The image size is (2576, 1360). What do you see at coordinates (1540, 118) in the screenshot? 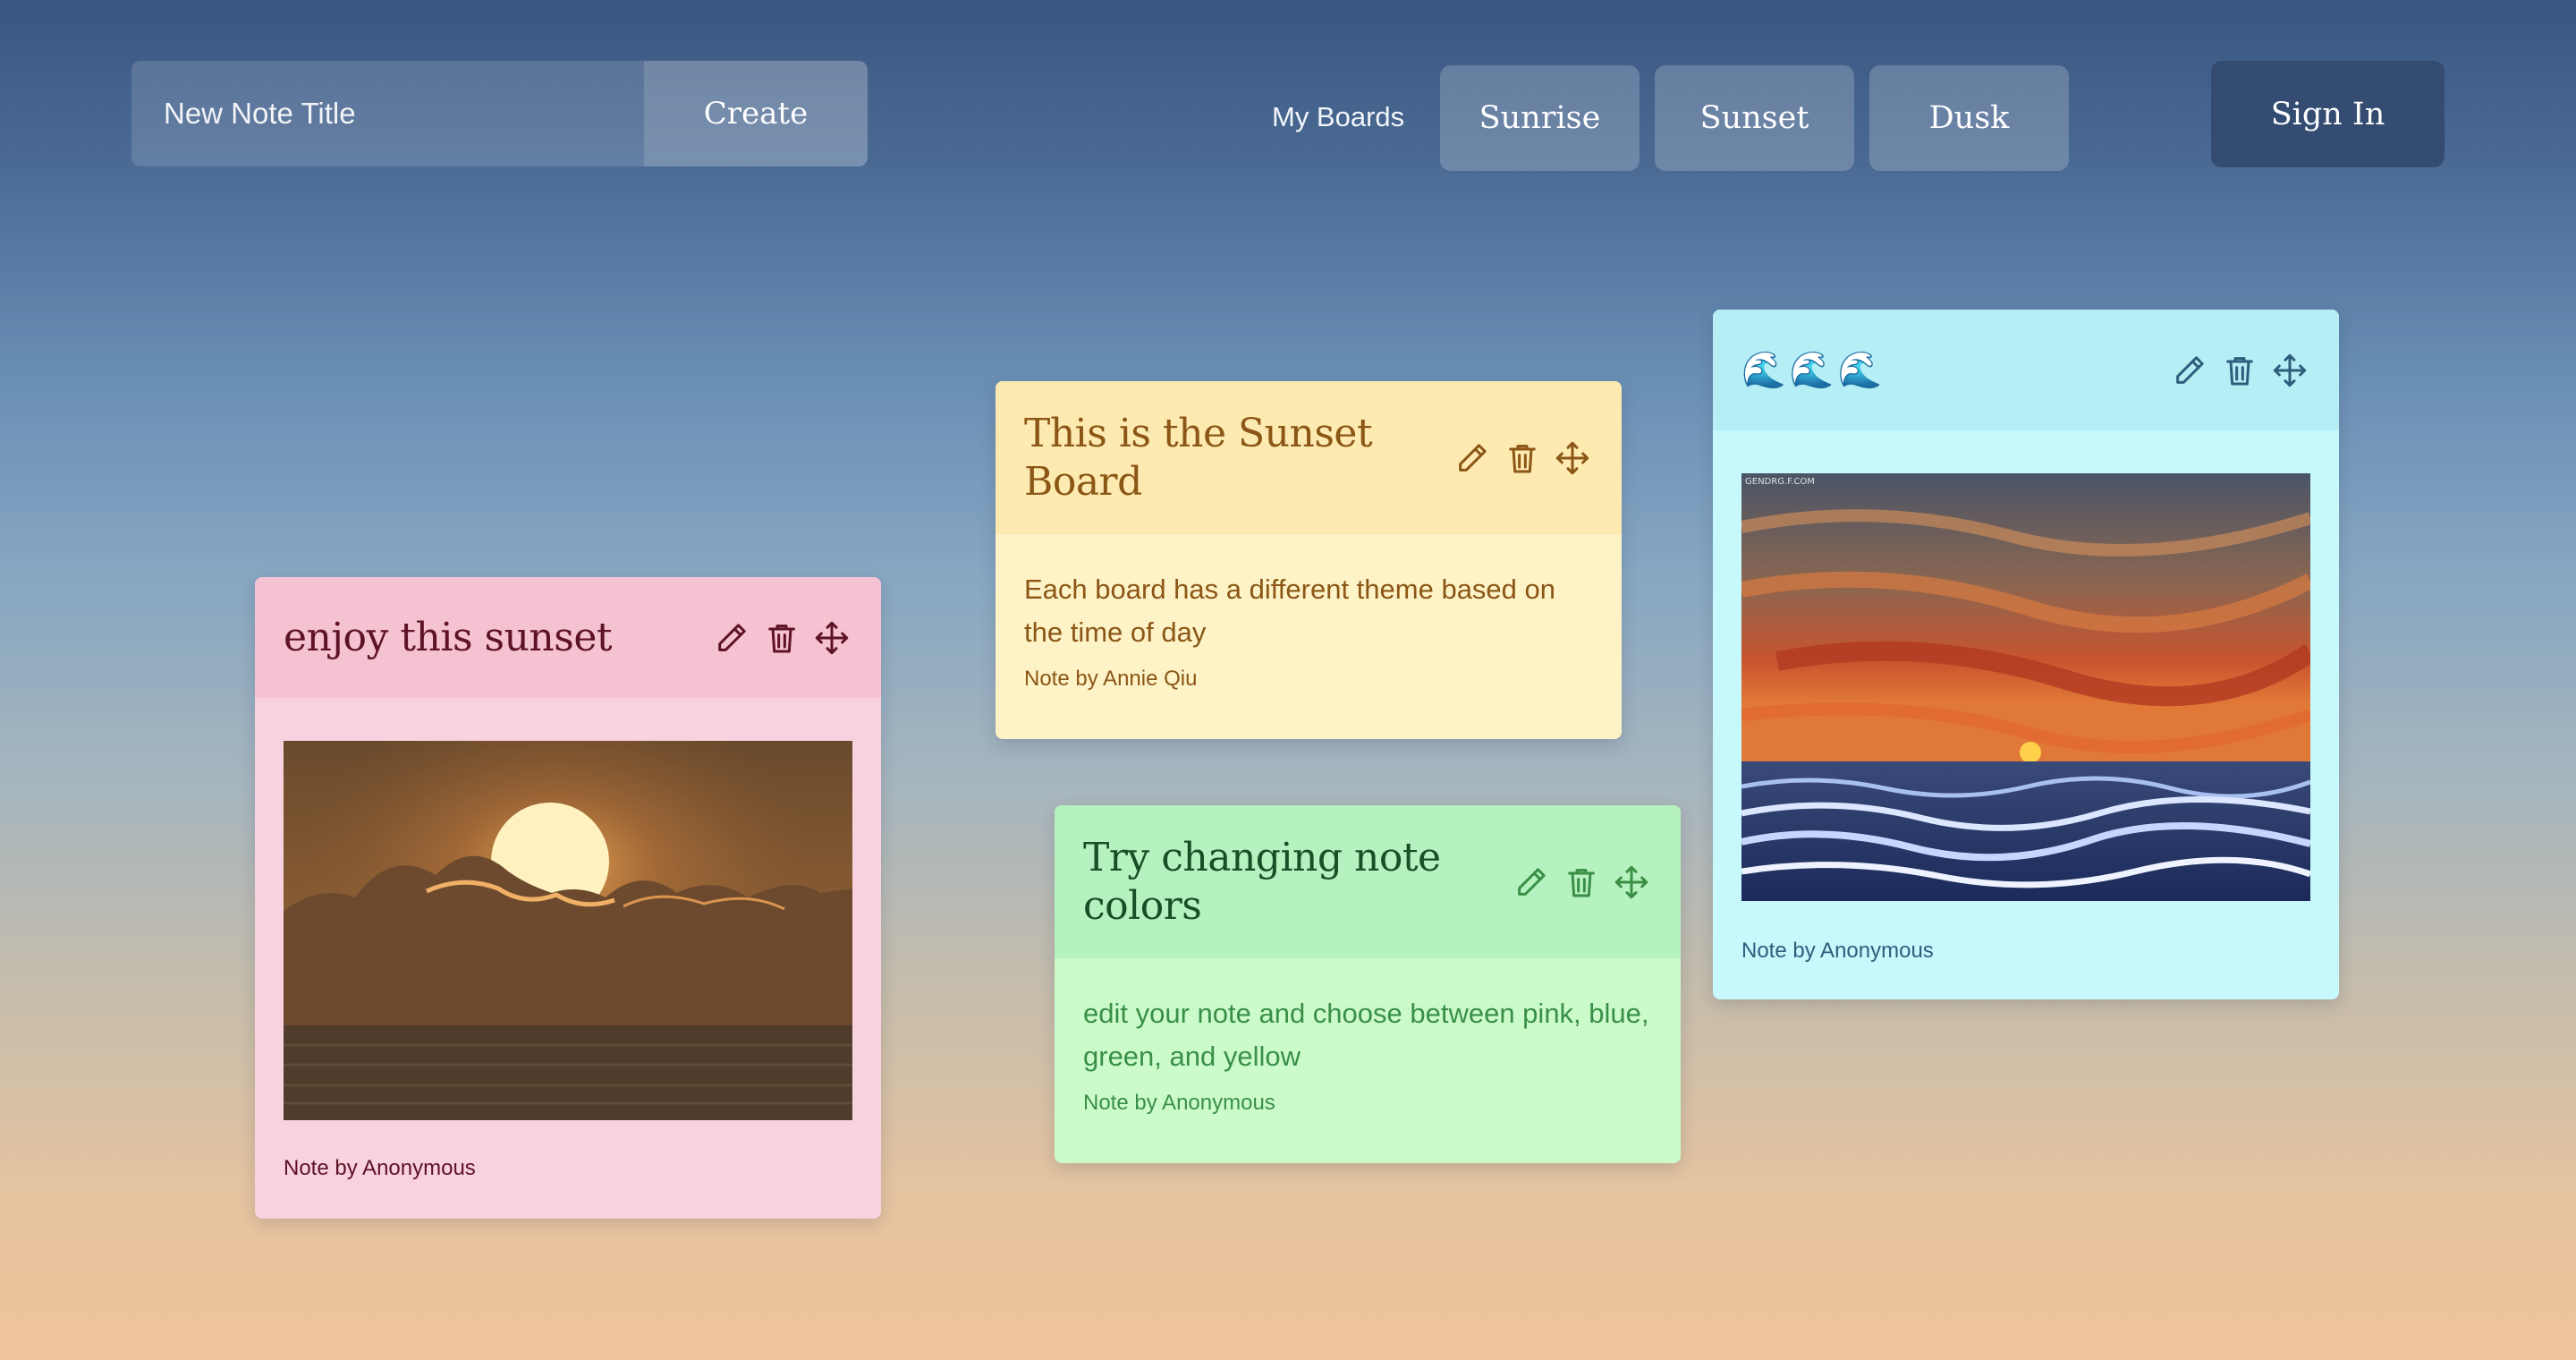
I see `board-button-sunrise: Sunrise` at bounding box center [1540, 118].